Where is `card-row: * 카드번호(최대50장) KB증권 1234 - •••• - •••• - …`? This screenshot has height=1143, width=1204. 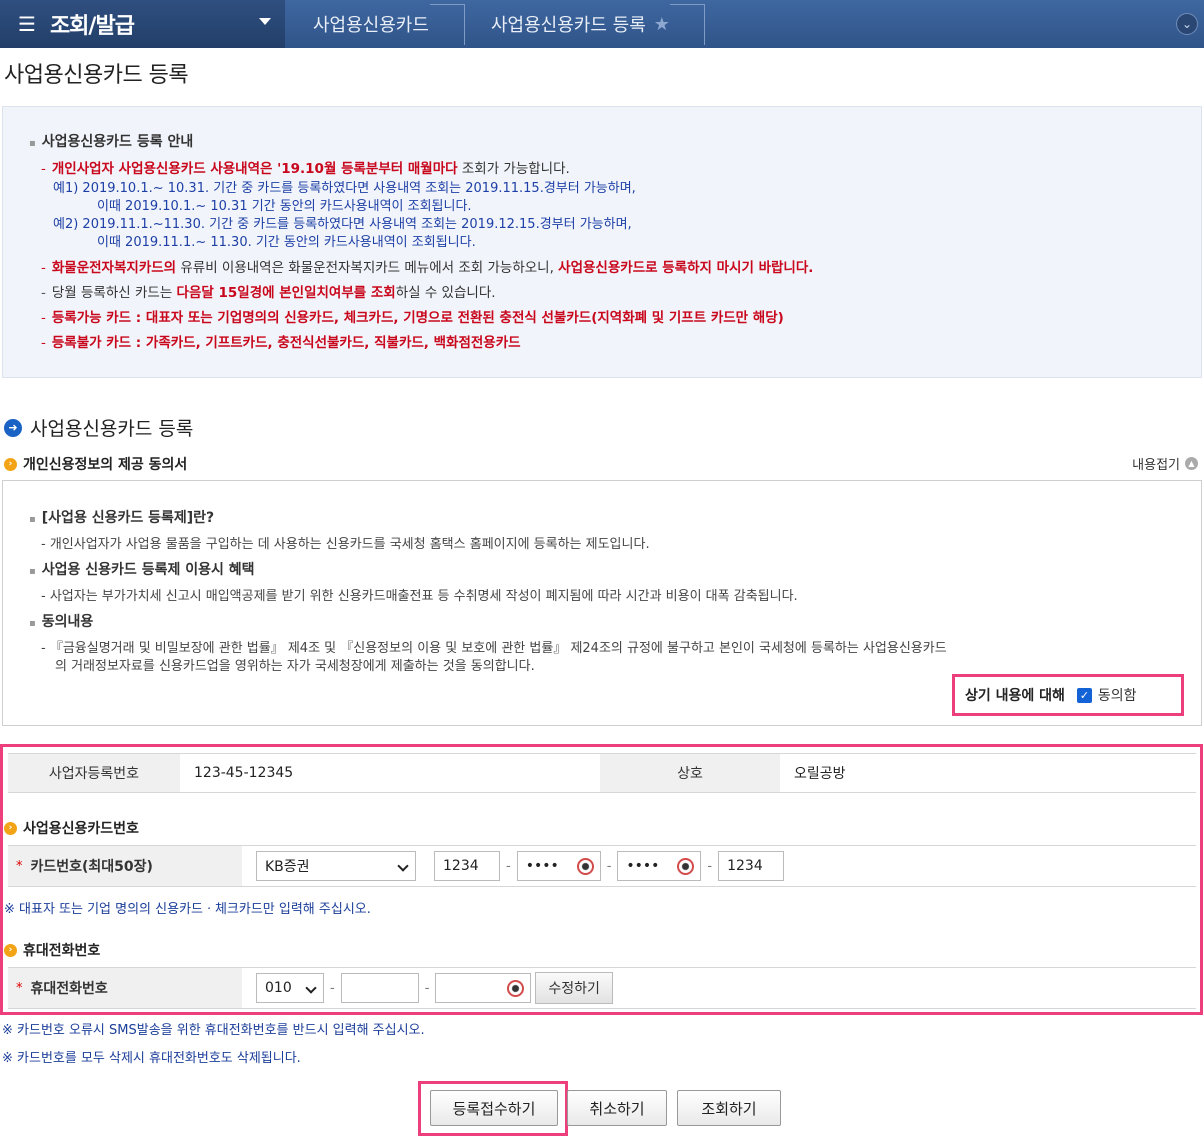
card-row: * 카드번호(최대50장) KB증권 1234 - •••• - •••• - … is located at coordinates (602, 866).